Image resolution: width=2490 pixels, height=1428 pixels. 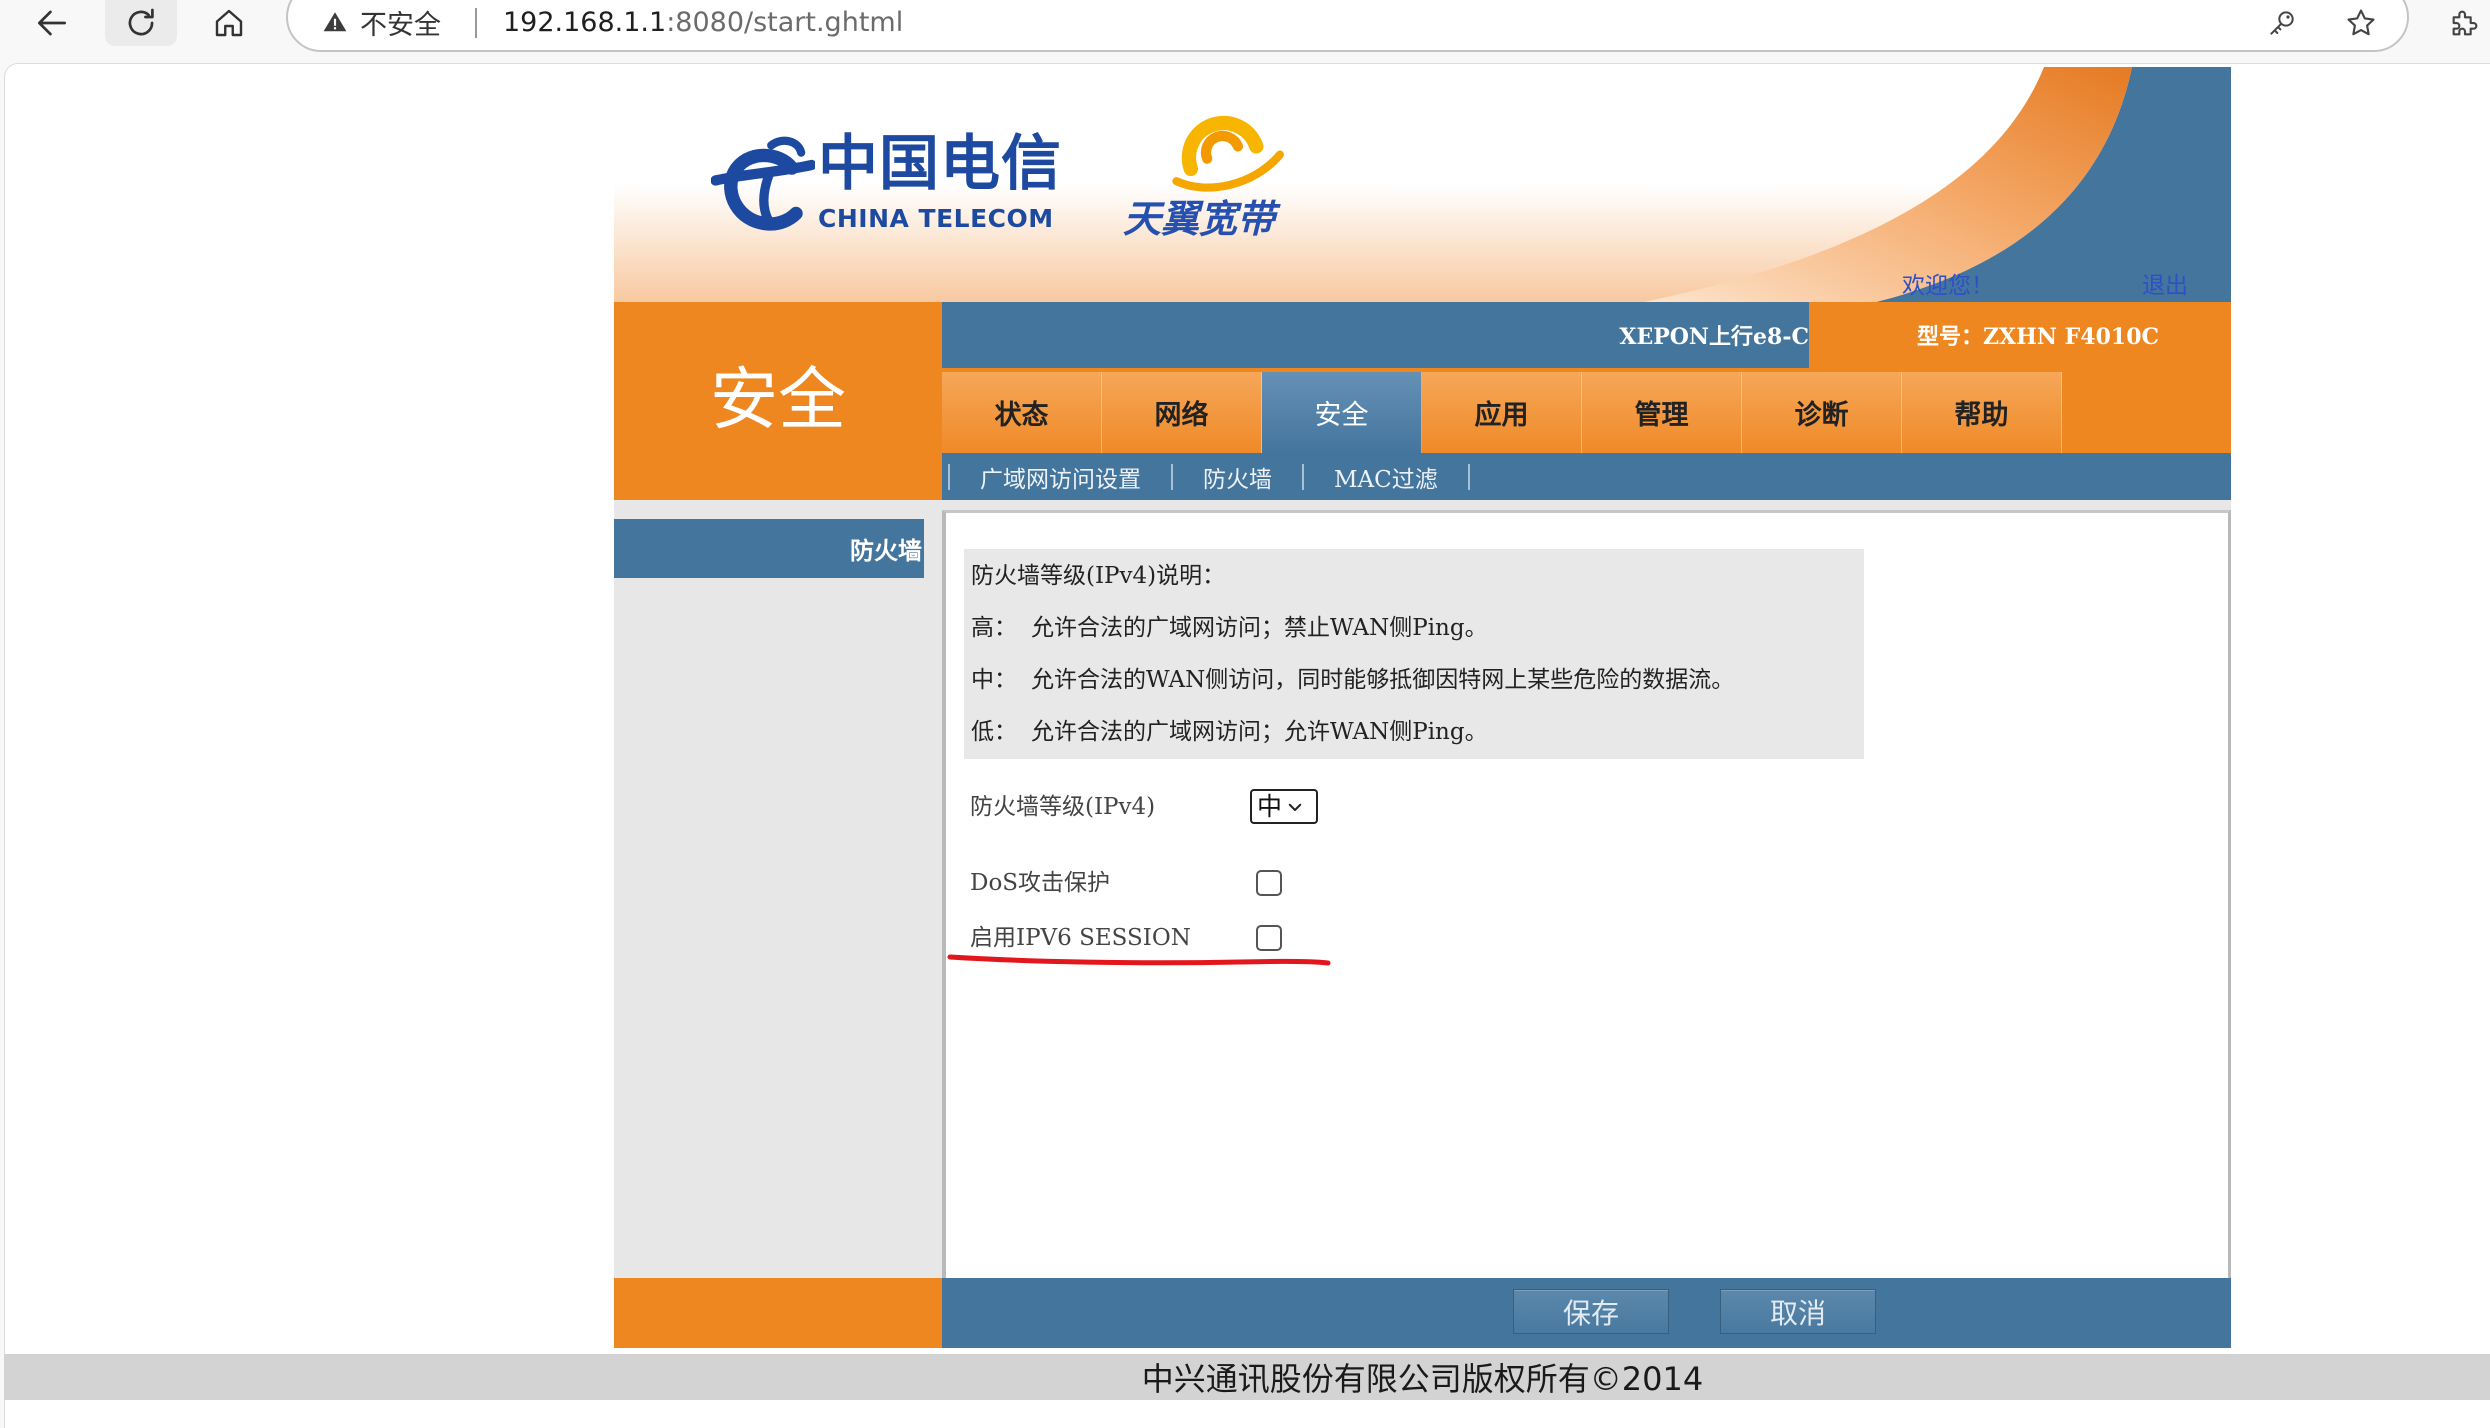 I want to click on model-text: 型号：ZXHN F4010C, so click(x=2038, y=337).